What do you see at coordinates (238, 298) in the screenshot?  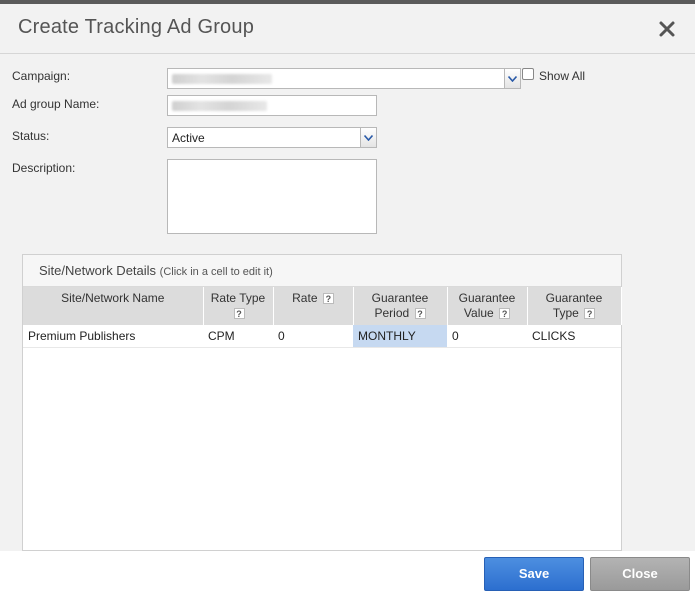 I see `col-label: Rate Type` at bounding box center [238, 298].